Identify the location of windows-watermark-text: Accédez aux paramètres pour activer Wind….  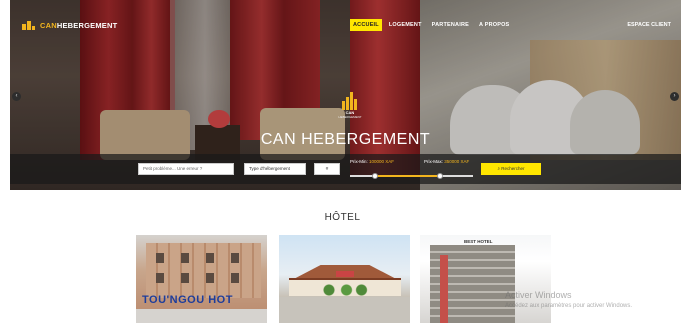
(569, 306).